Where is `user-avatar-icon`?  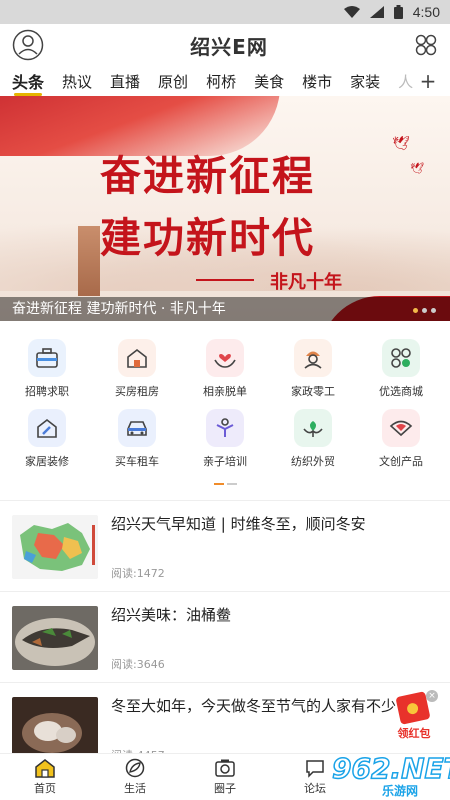 user-avatar-icon is located at coordinates (28, 45).